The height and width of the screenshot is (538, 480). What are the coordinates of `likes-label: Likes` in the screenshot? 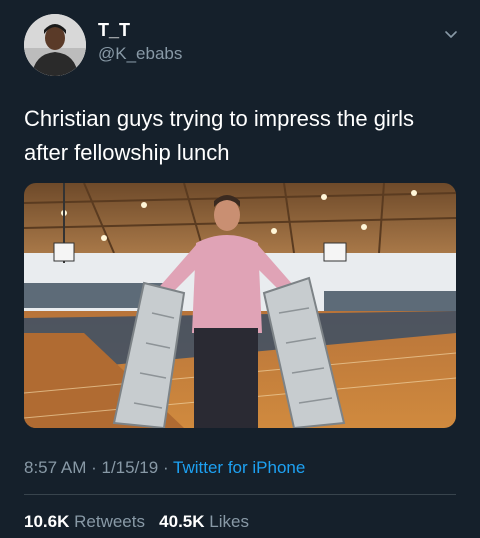 It's located at (229, 521).